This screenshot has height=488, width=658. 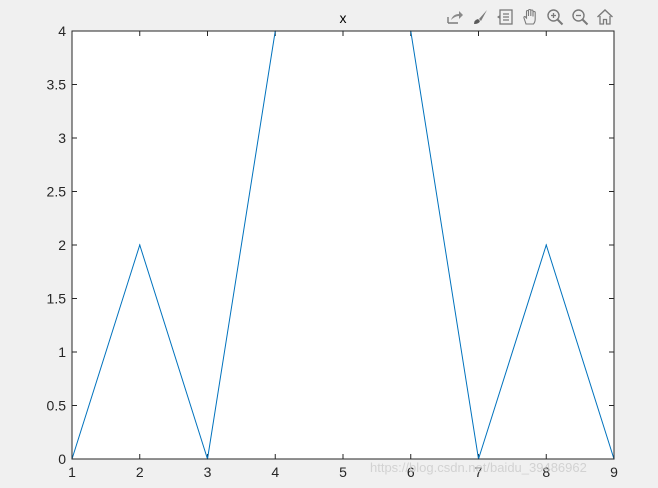 I want to click on export-button, so click(x=455, y=17).